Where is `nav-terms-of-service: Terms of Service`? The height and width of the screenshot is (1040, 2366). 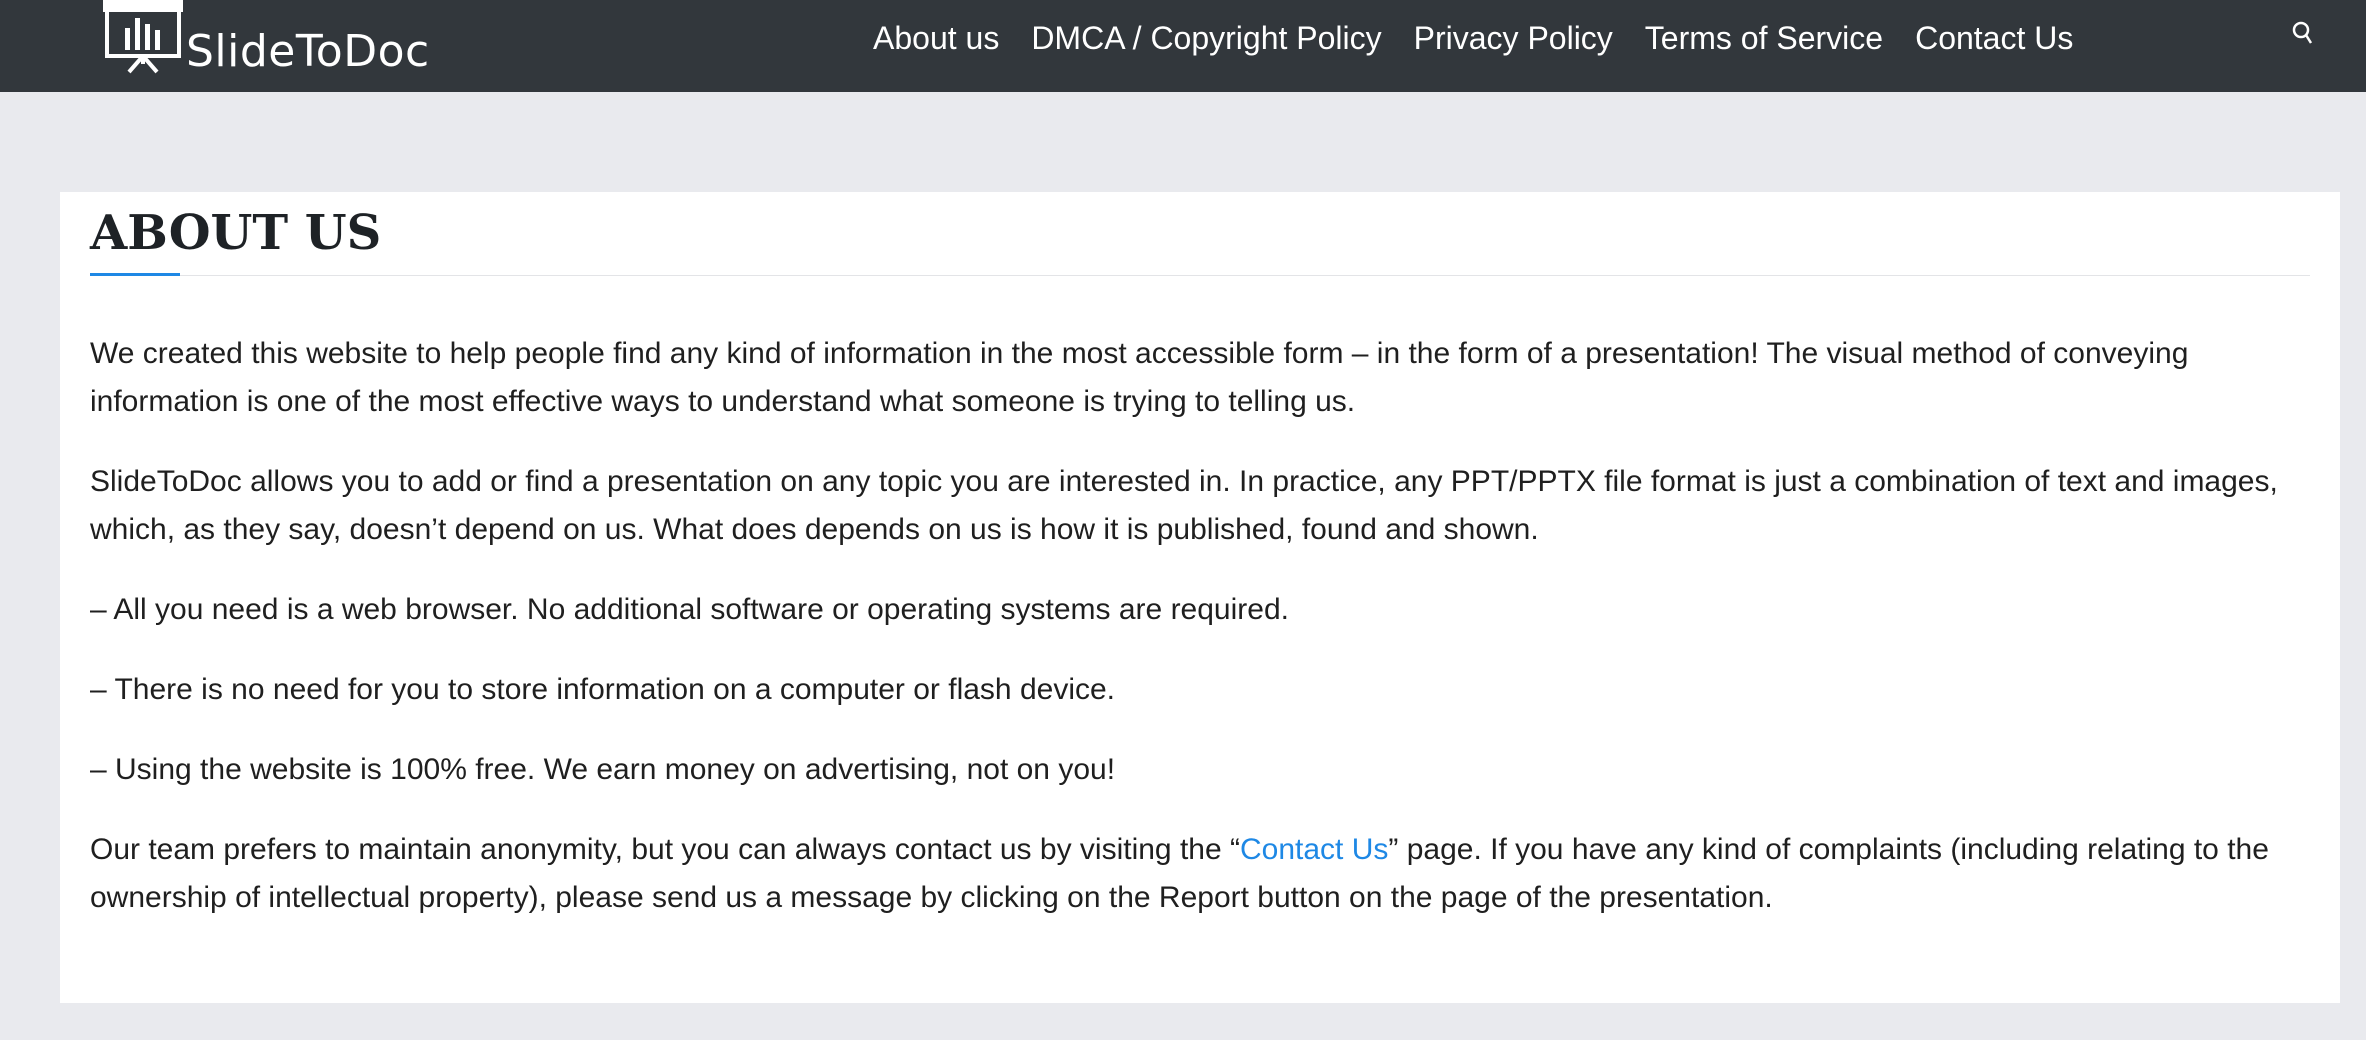
nav-terms-of-service: Terms of Service is located at coordinates (1764, 38).